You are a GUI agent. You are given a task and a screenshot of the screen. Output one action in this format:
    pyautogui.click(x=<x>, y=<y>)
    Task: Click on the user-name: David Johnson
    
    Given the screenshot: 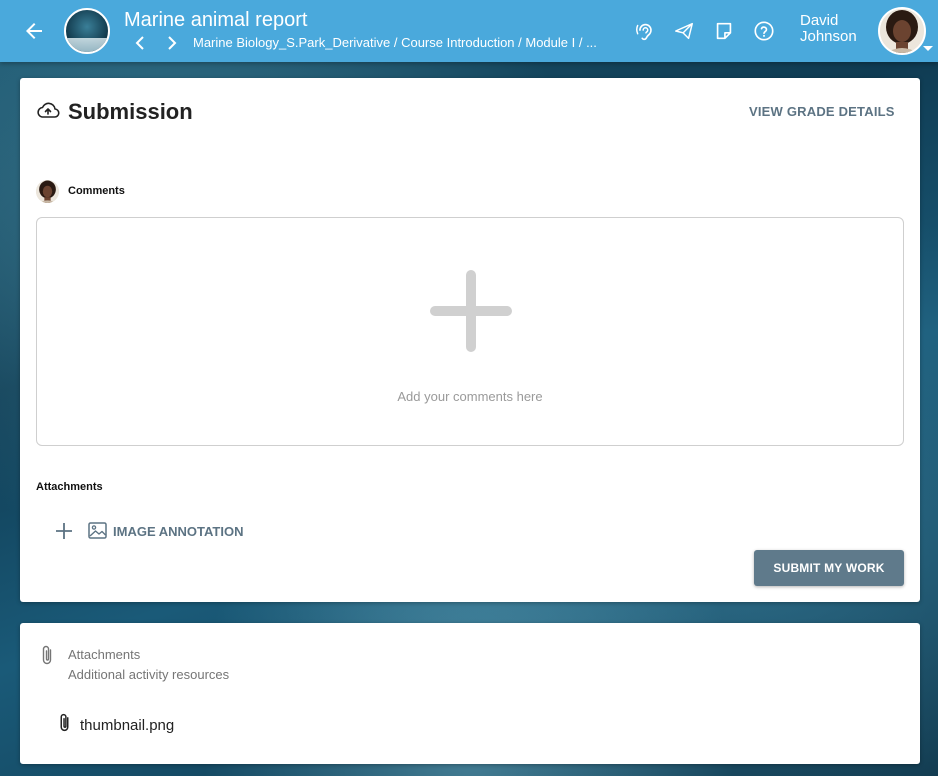 What is the action you would take?
    pyautogui.click(x=828, y=29)
    